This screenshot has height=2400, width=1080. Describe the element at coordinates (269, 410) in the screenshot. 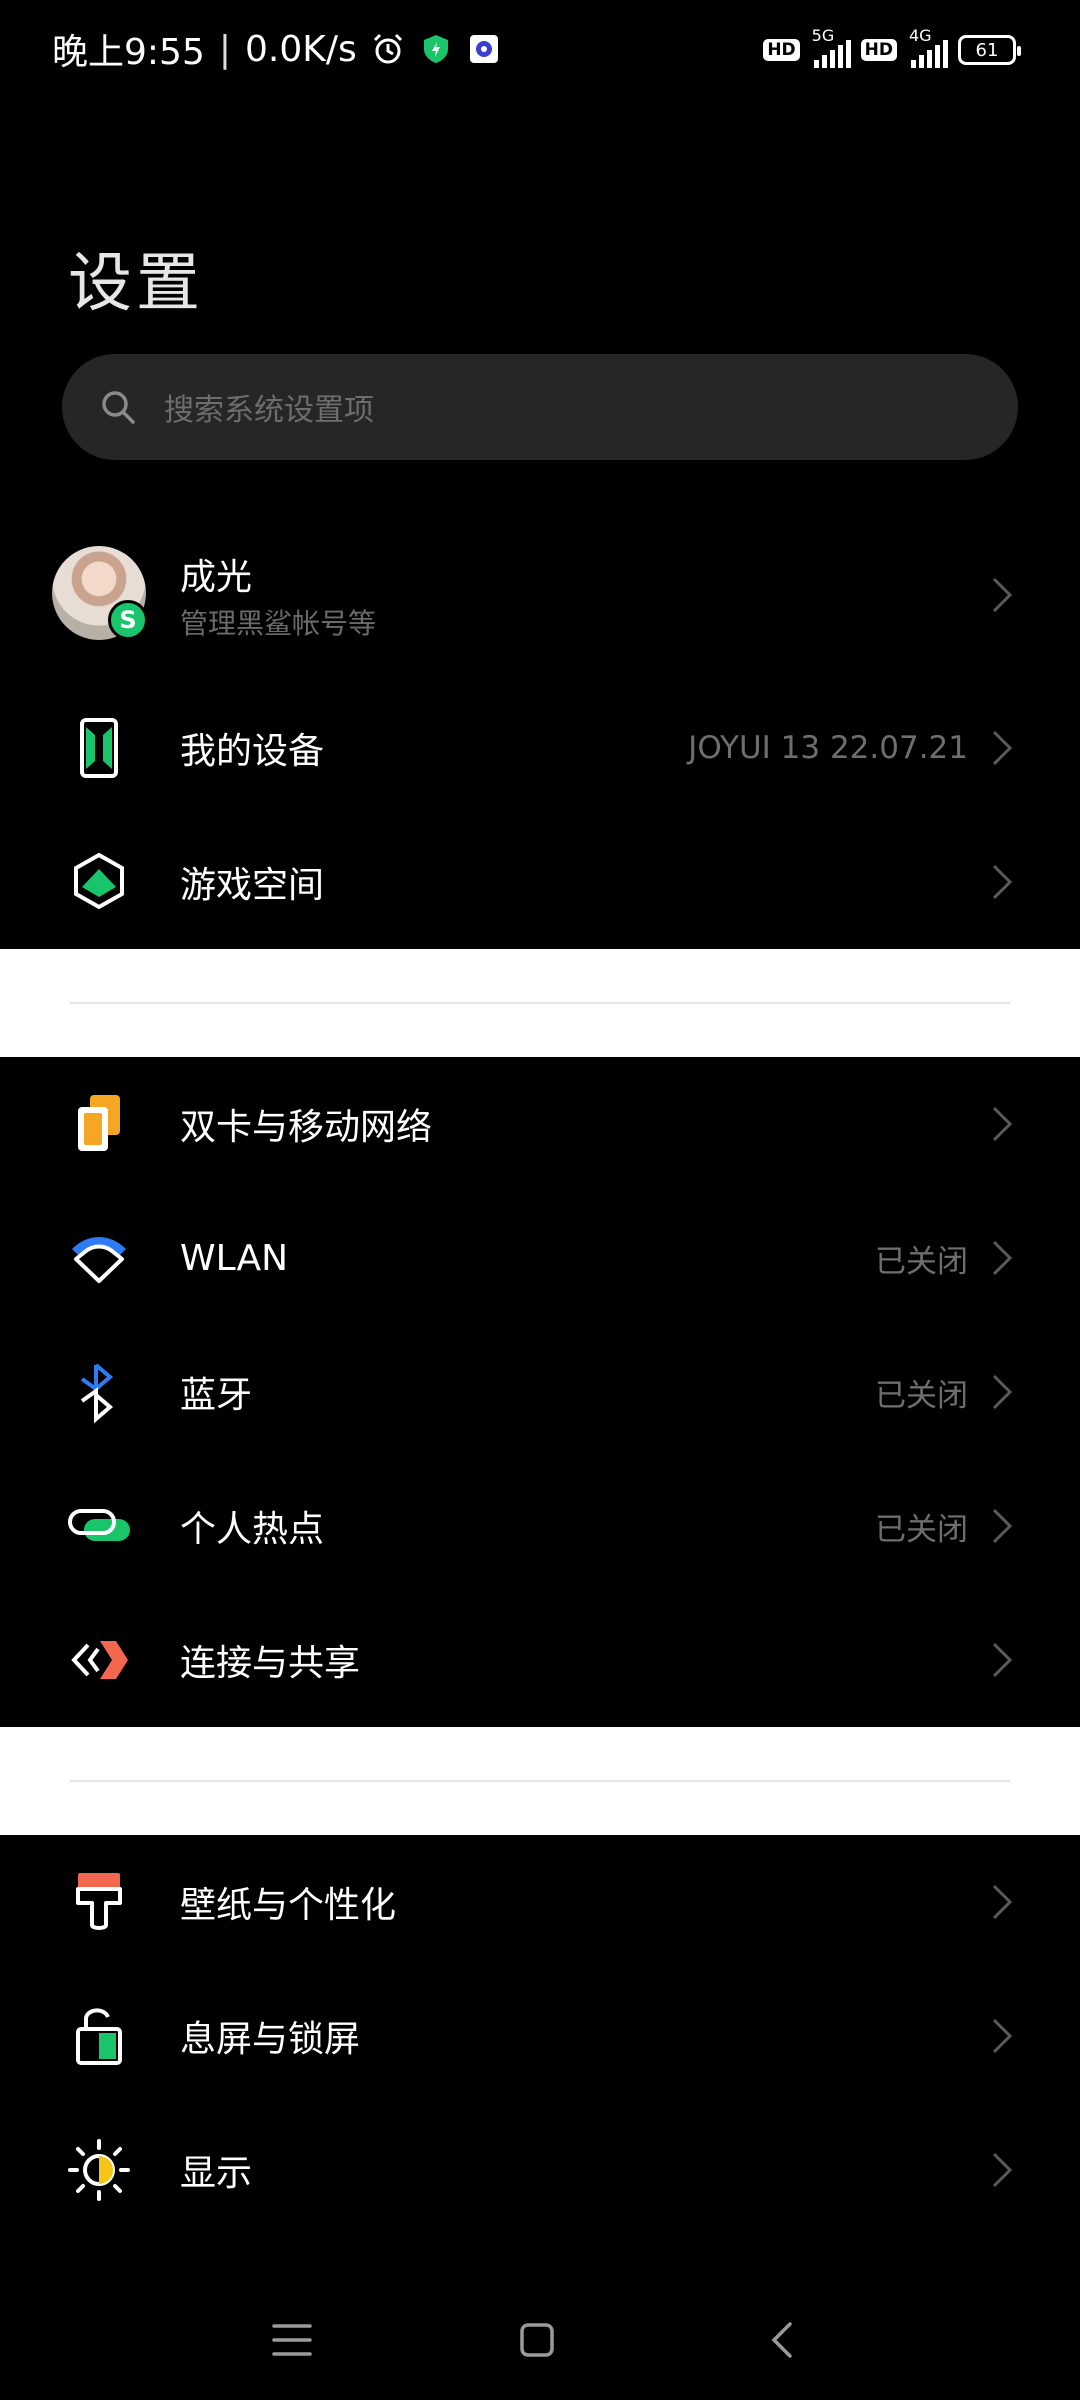

I see `search-placeholder: 搜索系统设置项` at that location.